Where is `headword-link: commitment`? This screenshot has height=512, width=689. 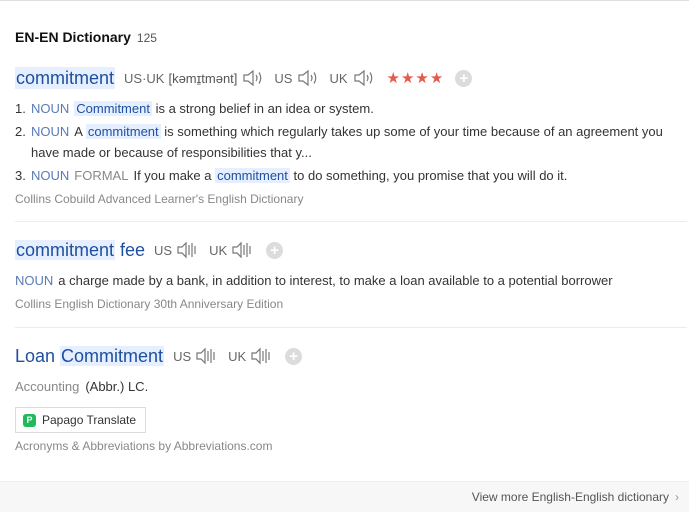
headword-link: commitment is located at coordinates (65, 78).